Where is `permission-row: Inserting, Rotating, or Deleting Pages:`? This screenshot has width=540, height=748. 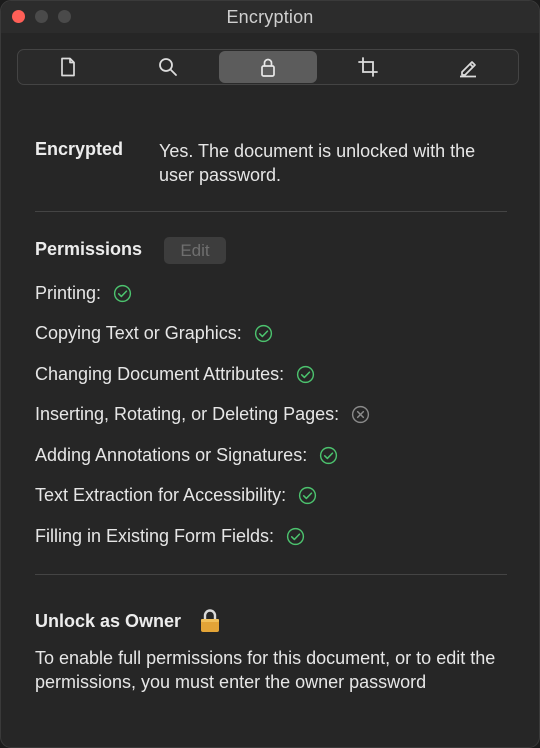
permission-row: Inserting, Rotating, or Deleting Pages: is located at coordinates (202, 414).